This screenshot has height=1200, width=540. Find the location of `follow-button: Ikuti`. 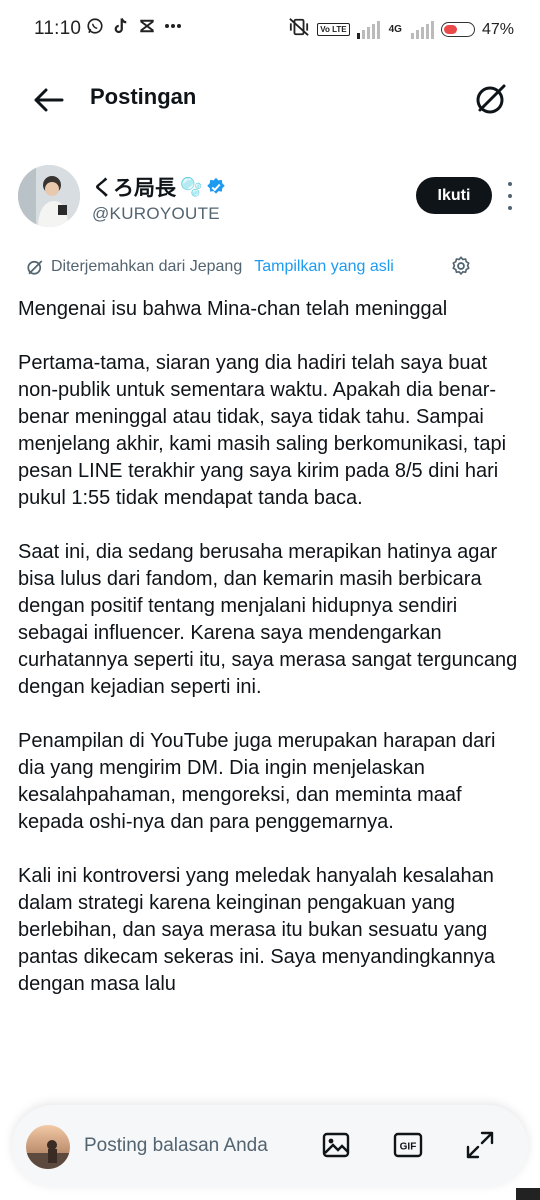

follow-button: Ikuti is located at coordinates (454, 195).